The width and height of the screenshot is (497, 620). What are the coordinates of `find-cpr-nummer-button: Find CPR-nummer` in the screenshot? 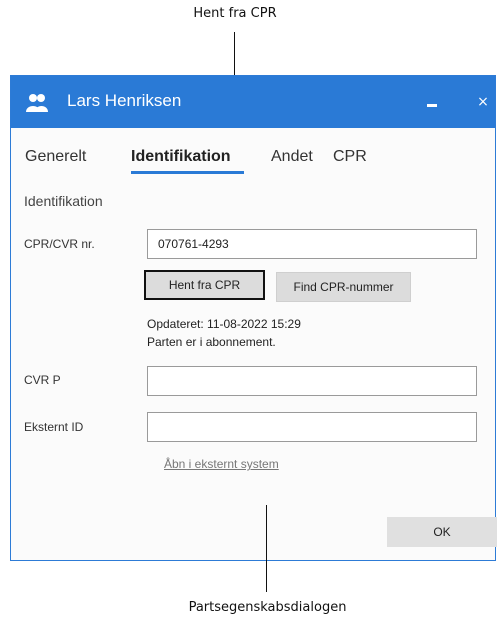 It's located at (343, 287).